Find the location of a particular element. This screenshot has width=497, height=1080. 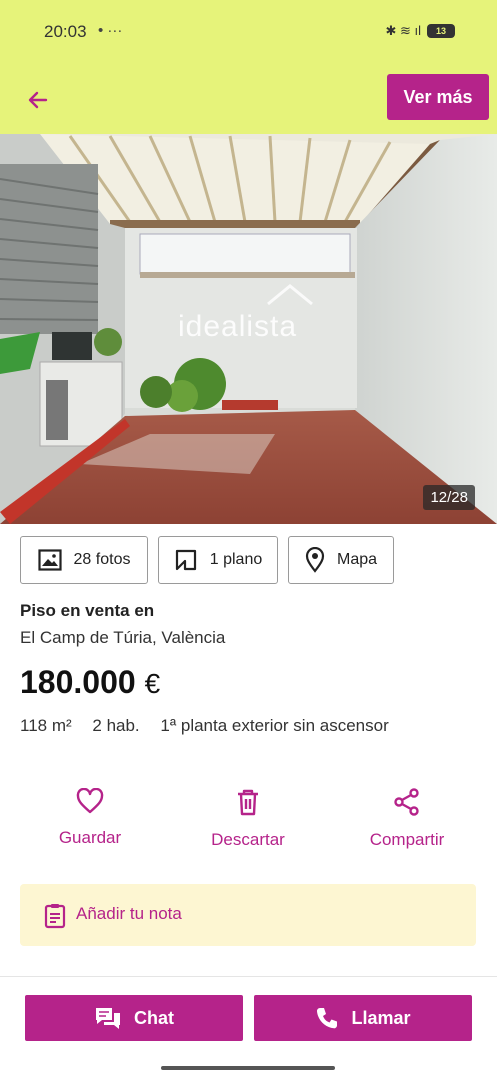

chat-button-label: Chat is located at coordinates (154, 1017).